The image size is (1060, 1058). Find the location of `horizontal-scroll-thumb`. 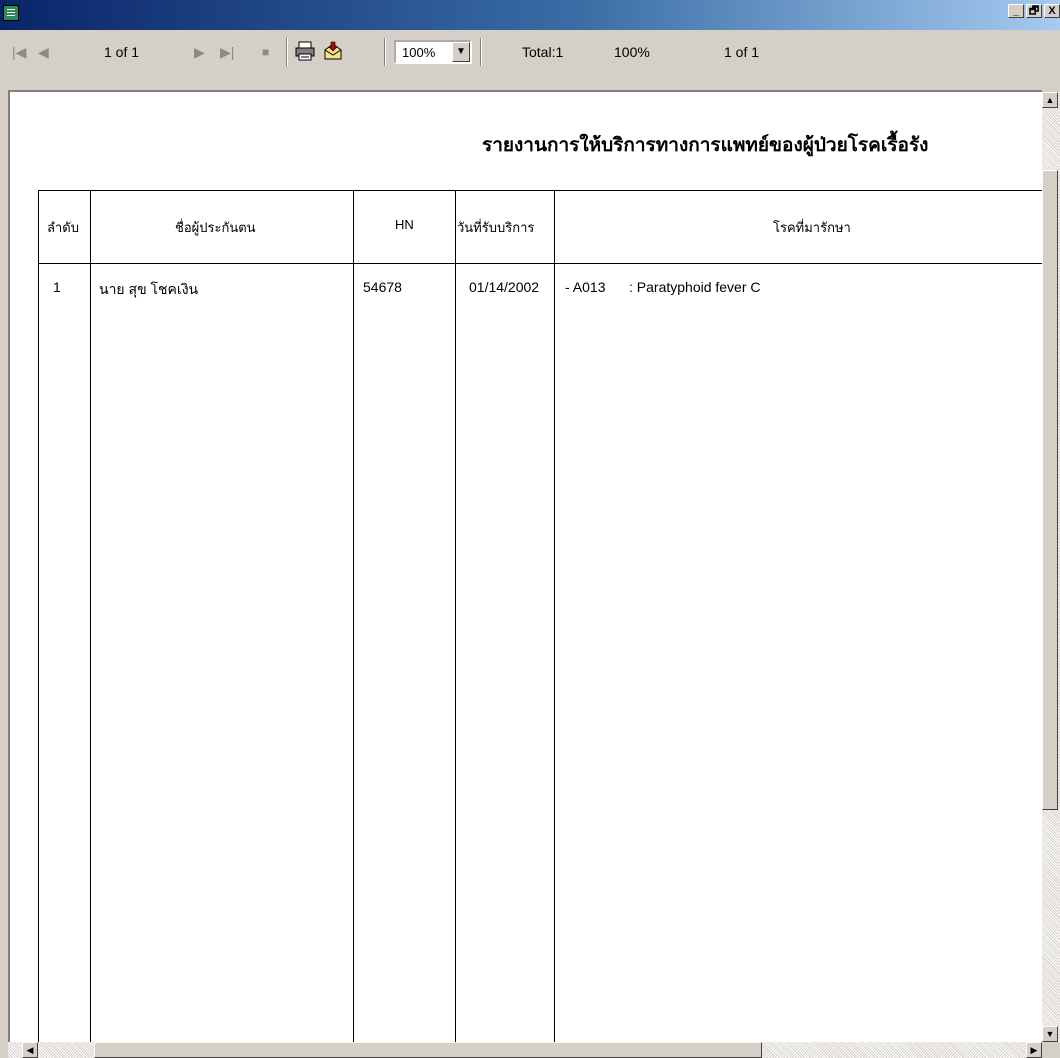

horizontal-scroll-thumb is located at coordinates (428, 1050).